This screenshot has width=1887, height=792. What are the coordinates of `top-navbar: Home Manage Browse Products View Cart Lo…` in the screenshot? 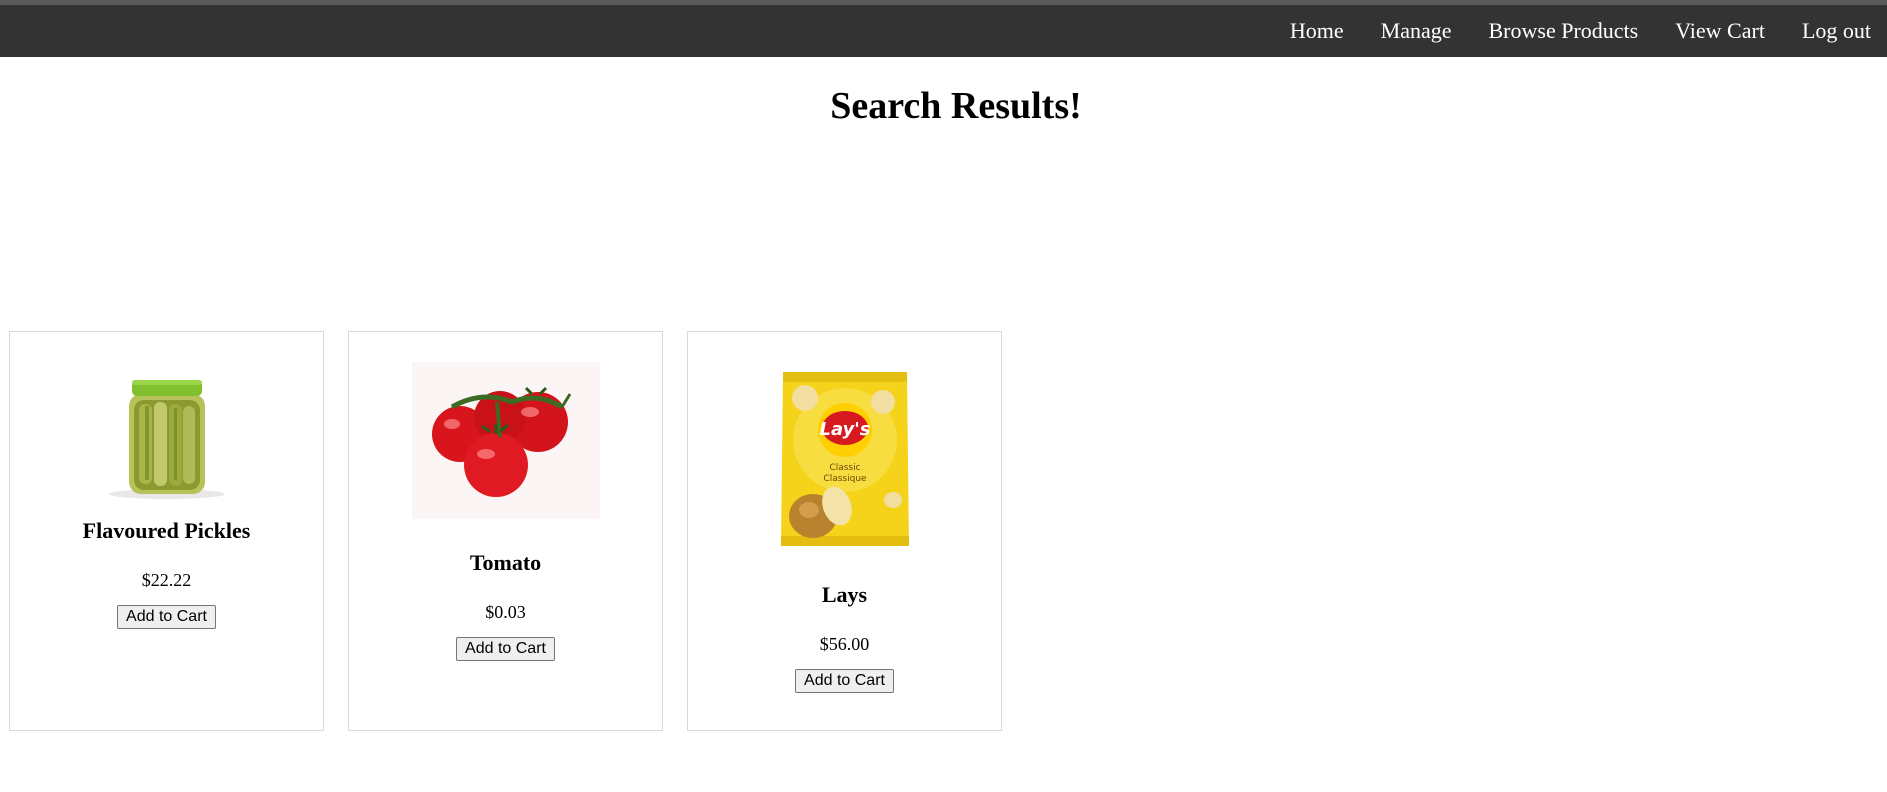 It's located at (943, 31).